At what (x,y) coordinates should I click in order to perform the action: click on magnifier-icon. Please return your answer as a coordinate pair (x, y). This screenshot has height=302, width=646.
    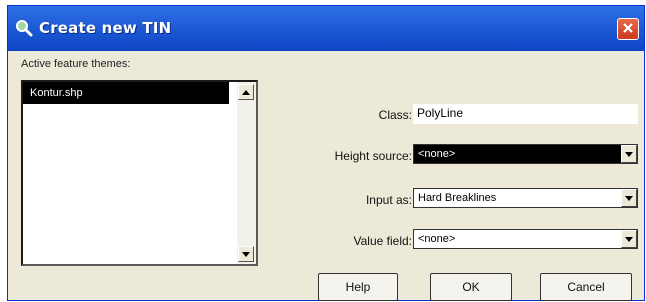
    Looking at the image, I should click on (24, 28).